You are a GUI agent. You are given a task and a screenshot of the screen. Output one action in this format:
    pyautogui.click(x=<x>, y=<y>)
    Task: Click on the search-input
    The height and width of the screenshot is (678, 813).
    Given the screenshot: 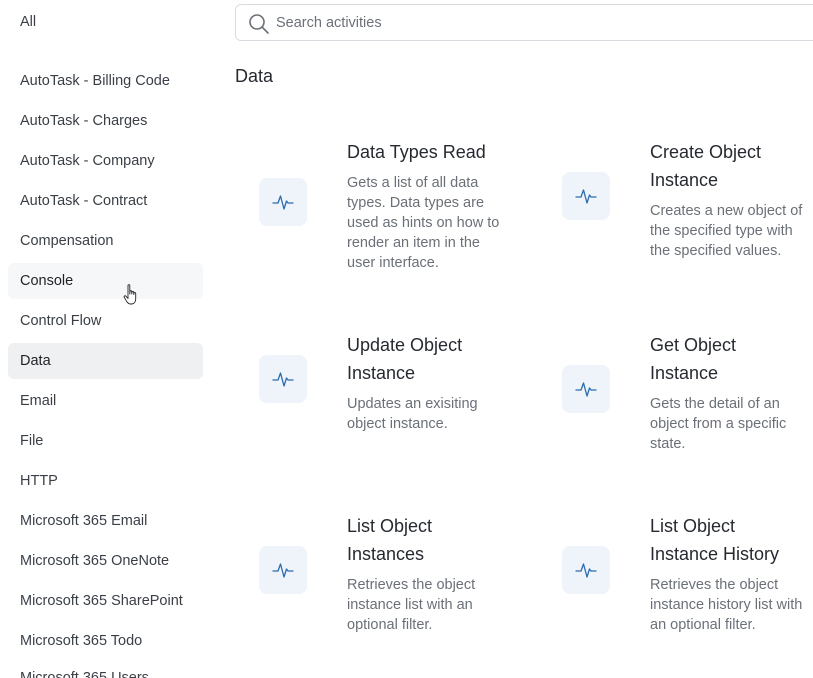 What is the action you would take?
    pyautogui.click(x=526, y=22)
    